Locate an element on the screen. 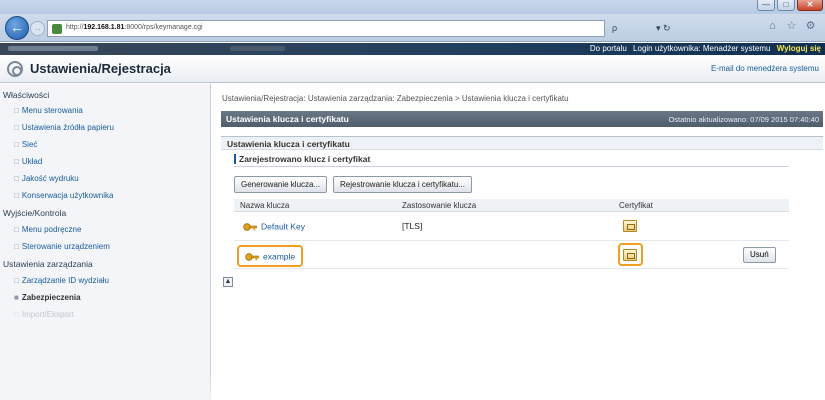 Image resolution: width=825 pixels, height=400 pixels. column-key-name: Nazwa klucza is located at coordinates (265, 205).